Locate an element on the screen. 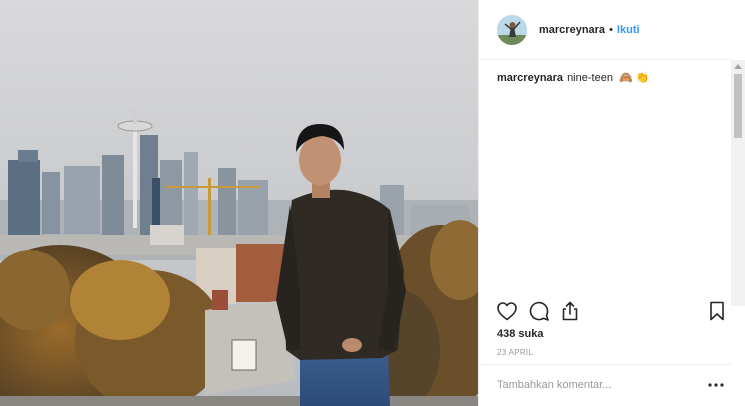  avatar is located at coordinates (512, 29).